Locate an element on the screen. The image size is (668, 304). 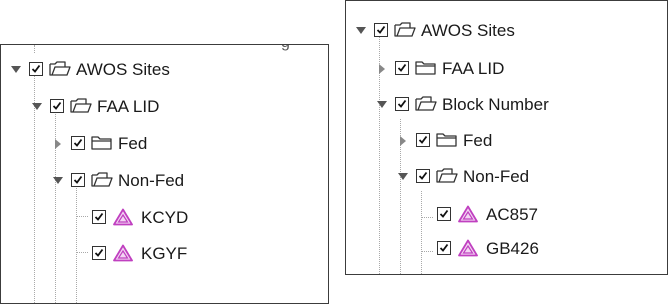
node-label: AC857 is located at coordinates (512, 214).